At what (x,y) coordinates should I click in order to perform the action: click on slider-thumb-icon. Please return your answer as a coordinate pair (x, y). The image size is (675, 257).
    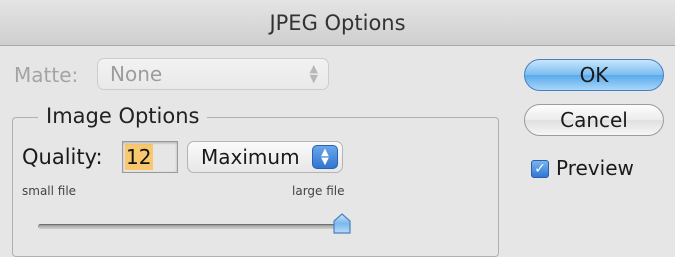
    Looking at the image, I should click on (342, 224).